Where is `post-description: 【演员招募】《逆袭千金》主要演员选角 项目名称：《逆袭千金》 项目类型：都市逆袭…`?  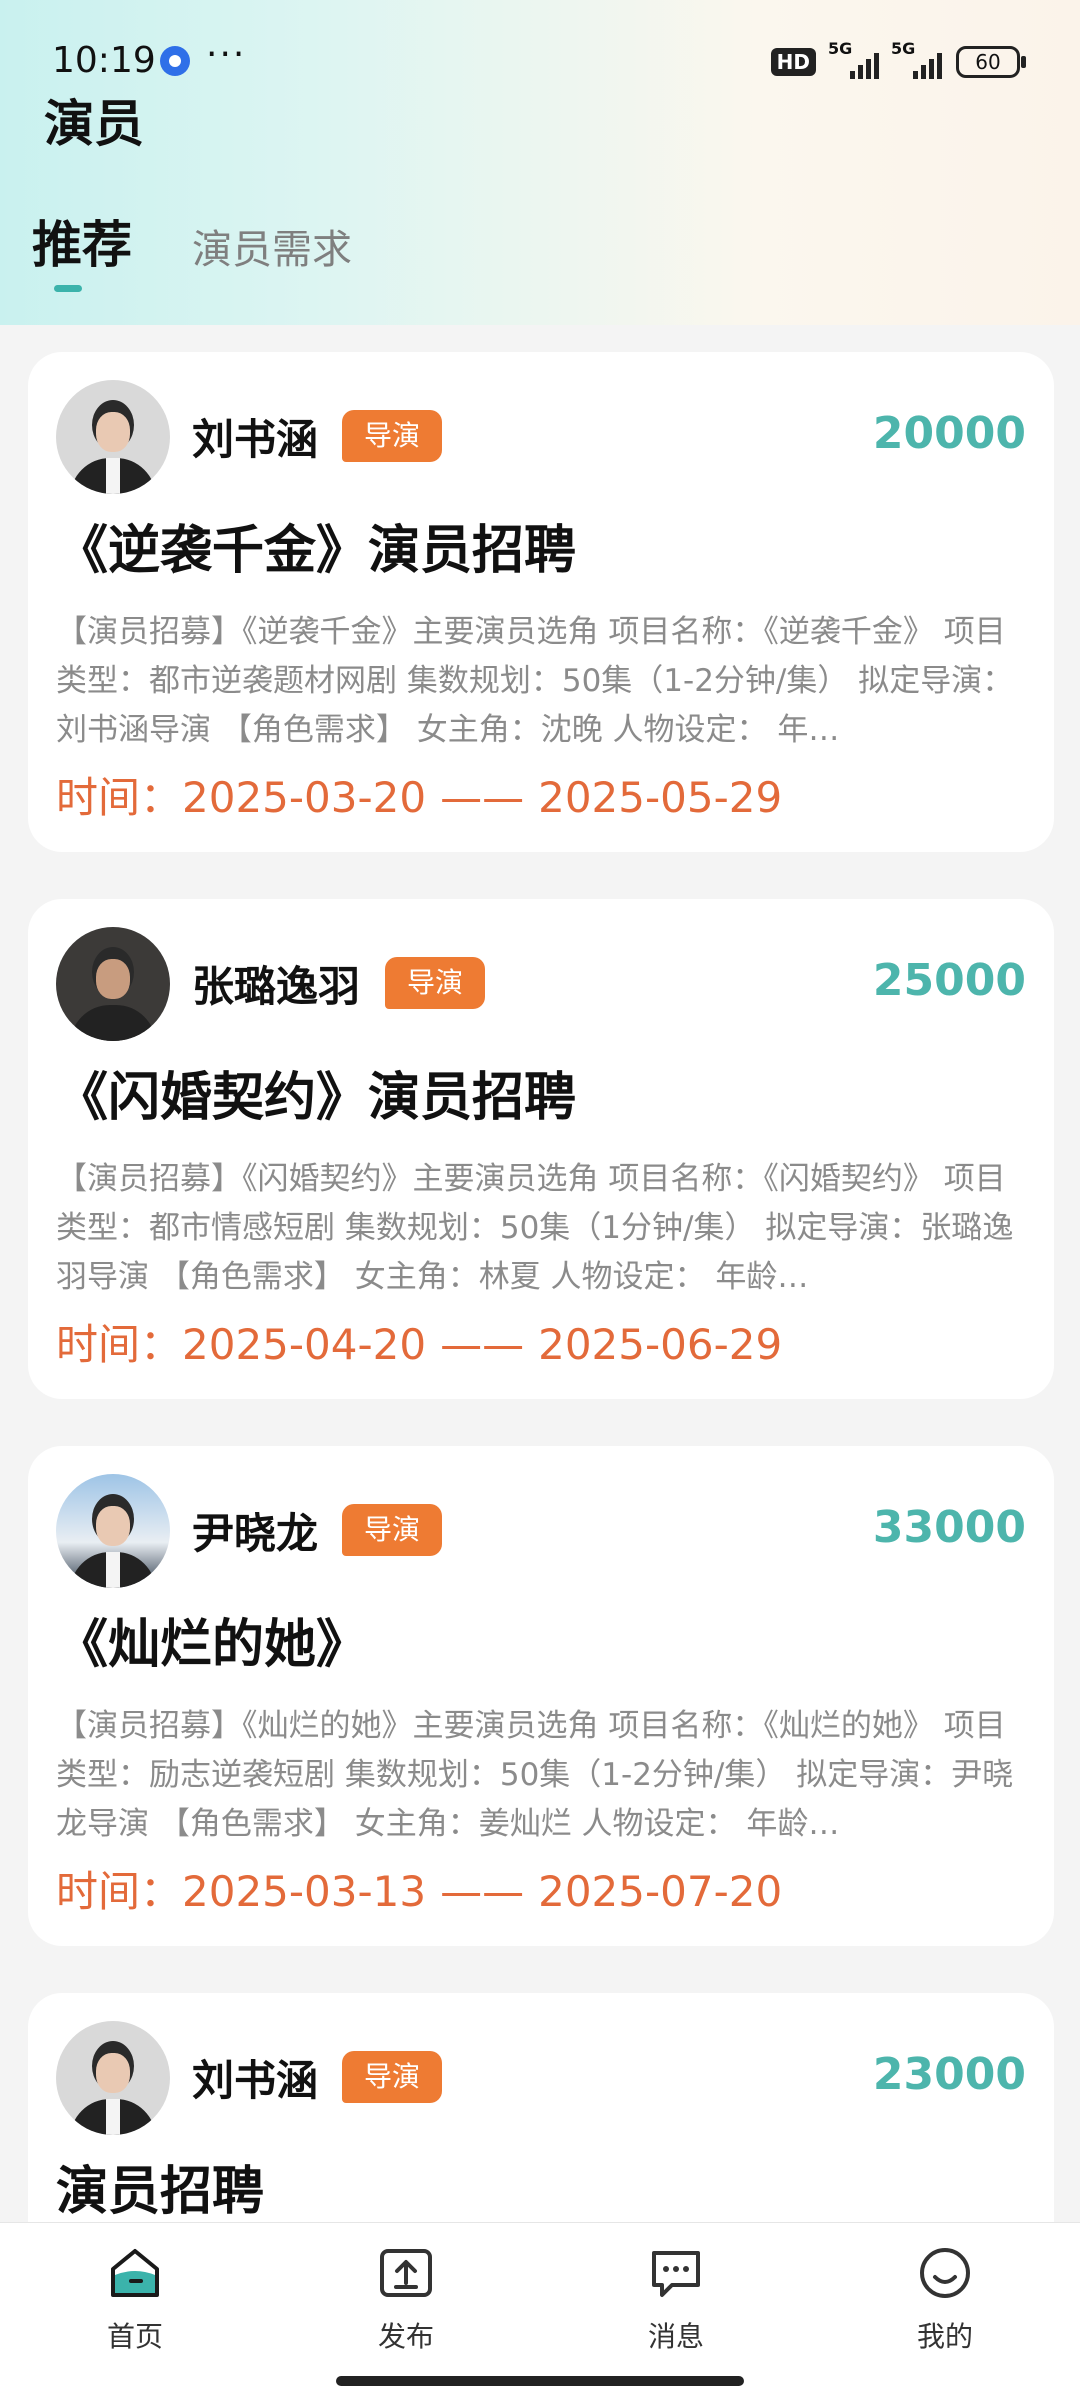 post-description: 【演员招募】《逆袭千金》主要演员选角 项目名称：《逆袭千金》 项目类型：都市逆袭… is located at coordinates (535, 681).